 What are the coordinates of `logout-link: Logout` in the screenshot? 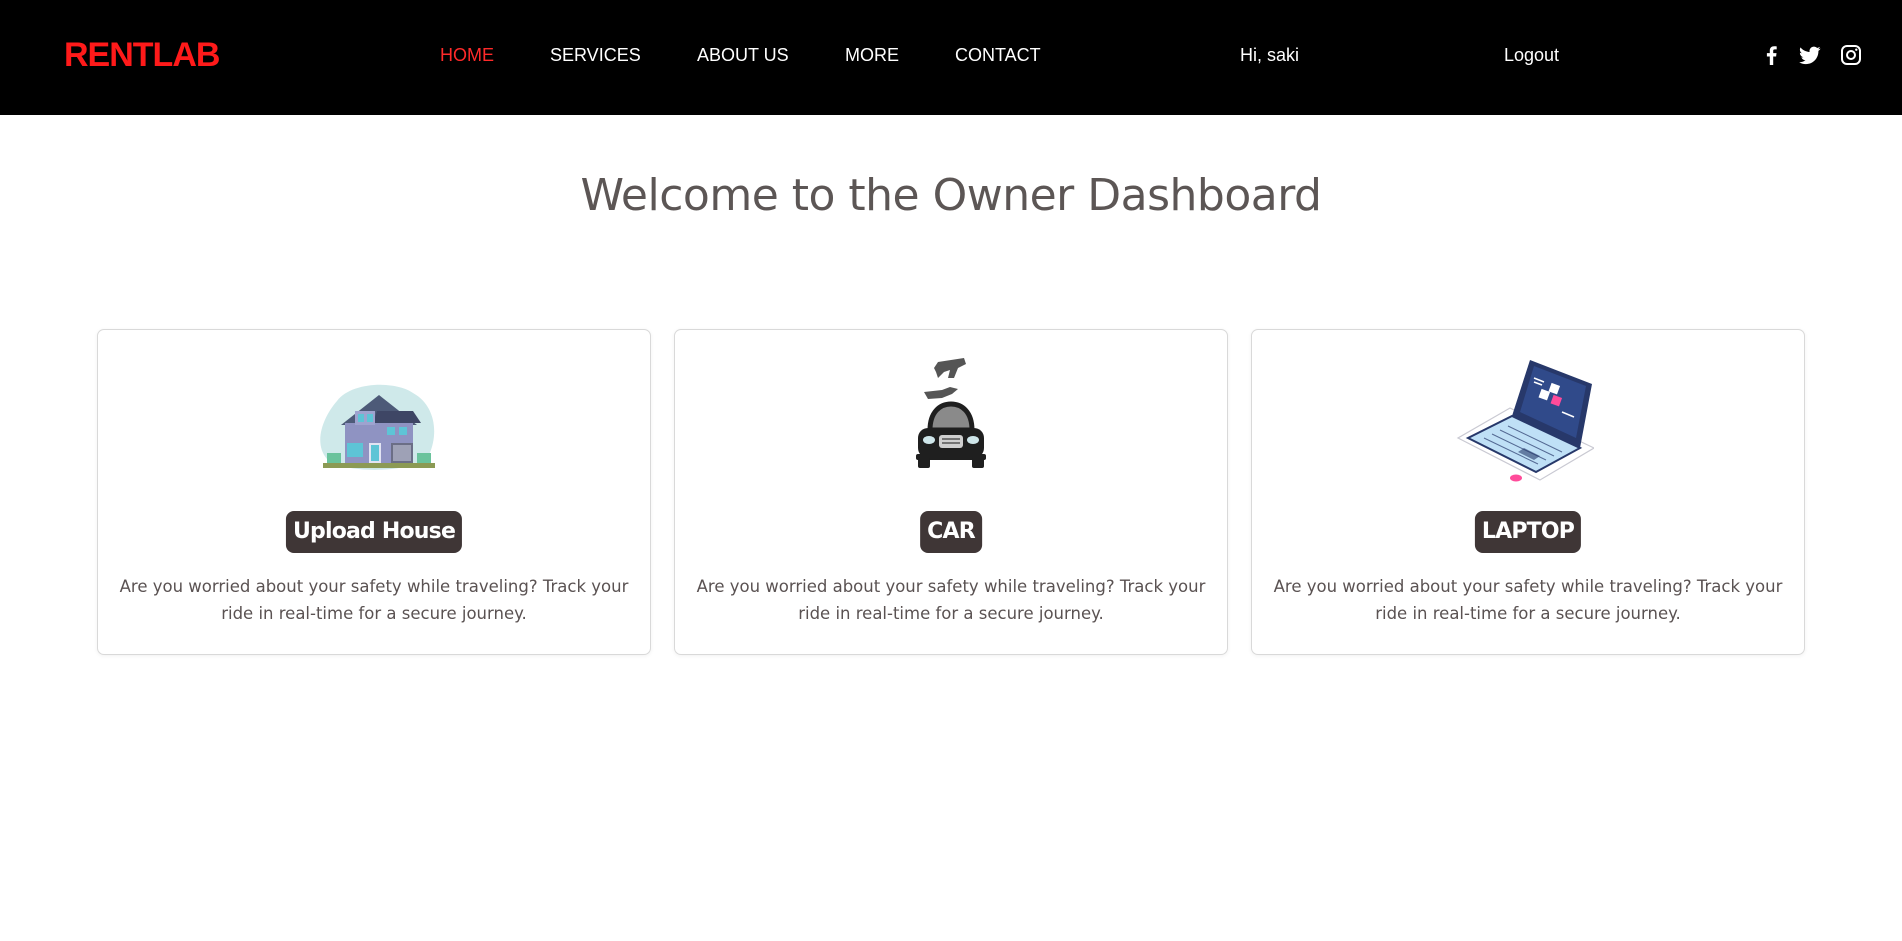 It's located at (1531, 55).